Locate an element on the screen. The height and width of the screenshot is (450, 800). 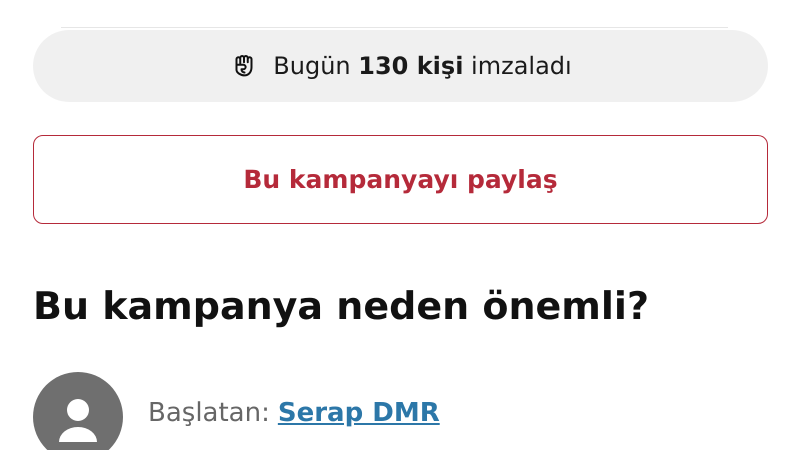
section-heading: Bu kampanya neden önemli? is located at coordinates (341, 306).